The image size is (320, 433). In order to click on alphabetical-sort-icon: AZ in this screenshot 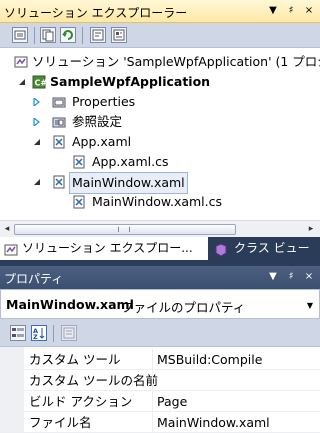, I will do `click(39, 333)`.